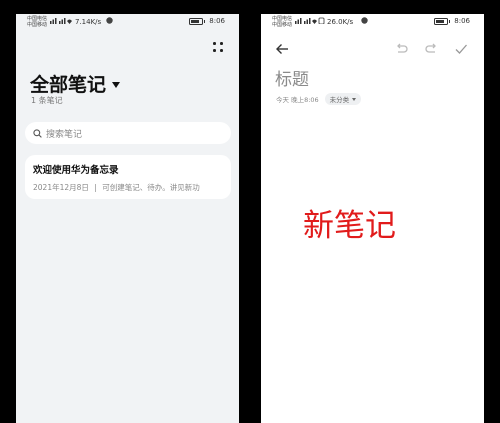 The image size is (500, 423). Describe the element at coordinates (128, 133) in the screenshot. I see `search-input: 搜索笔记` at that location.